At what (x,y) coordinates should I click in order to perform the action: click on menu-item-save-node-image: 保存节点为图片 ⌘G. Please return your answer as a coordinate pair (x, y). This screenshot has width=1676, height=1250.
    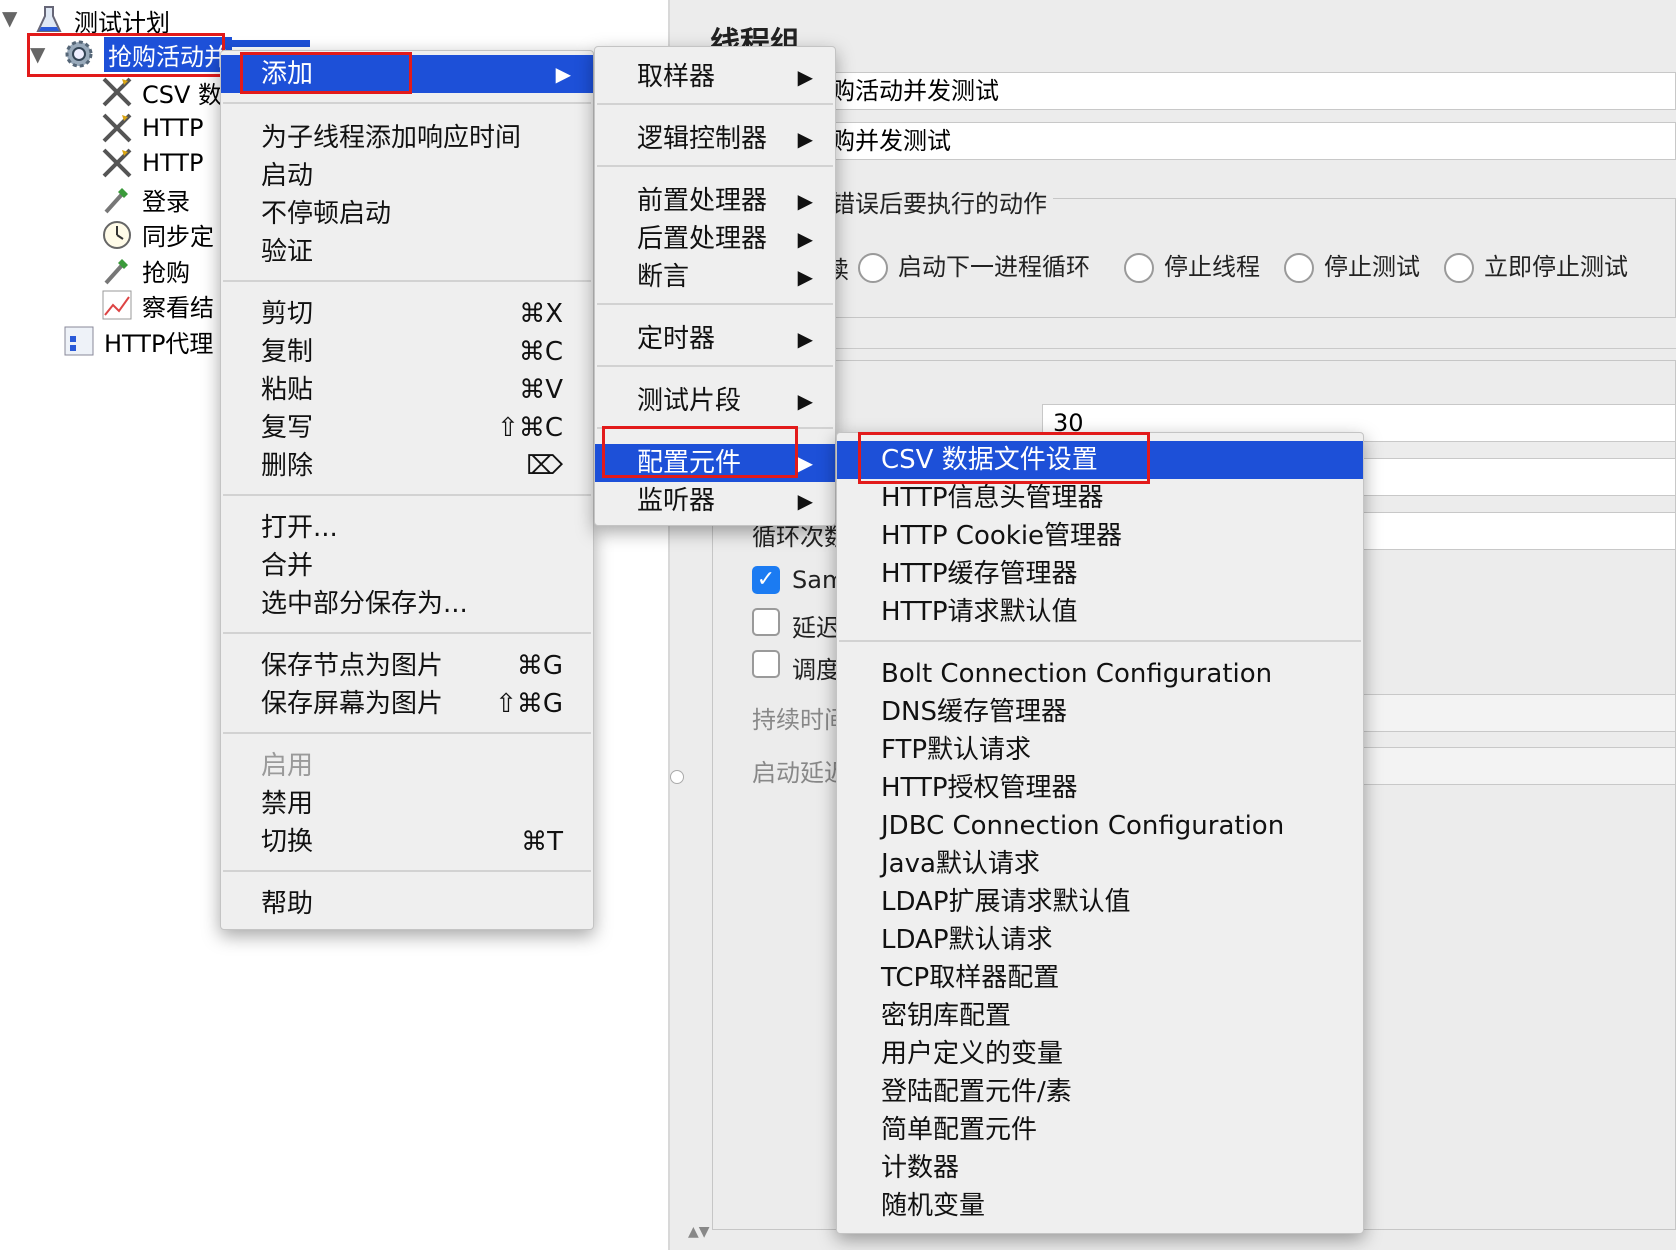
    Looking at the image, I should click on (407, 666).